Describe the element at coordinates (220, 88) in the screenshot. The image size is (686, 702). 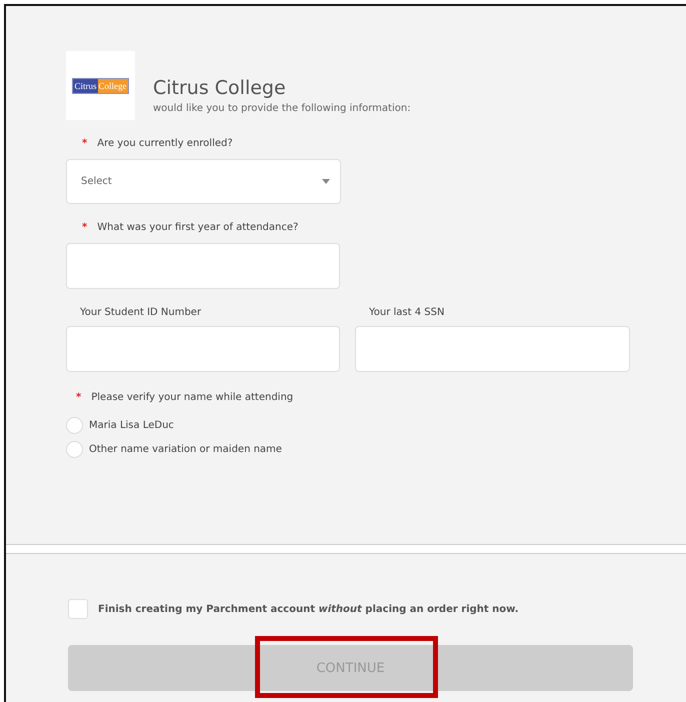
I see `college-name: Citrus College` at that location.